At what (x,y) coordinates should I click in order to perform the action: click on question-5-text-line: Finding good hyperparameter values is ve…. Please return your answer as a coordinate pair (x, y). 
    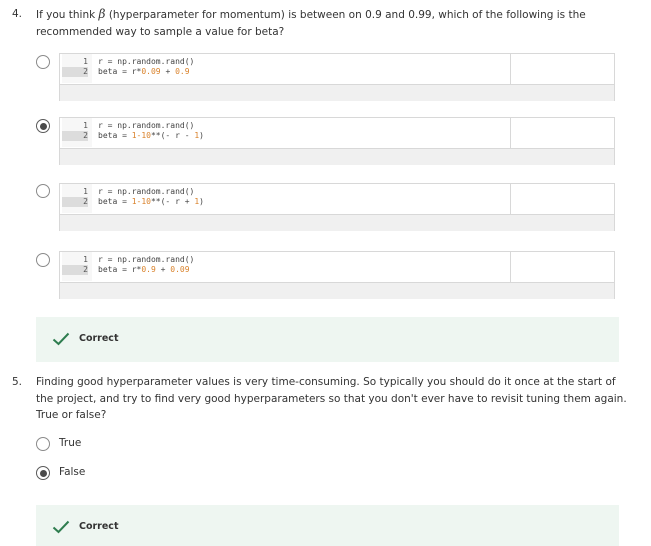
    Looking at the image, I should click on (326, 382).